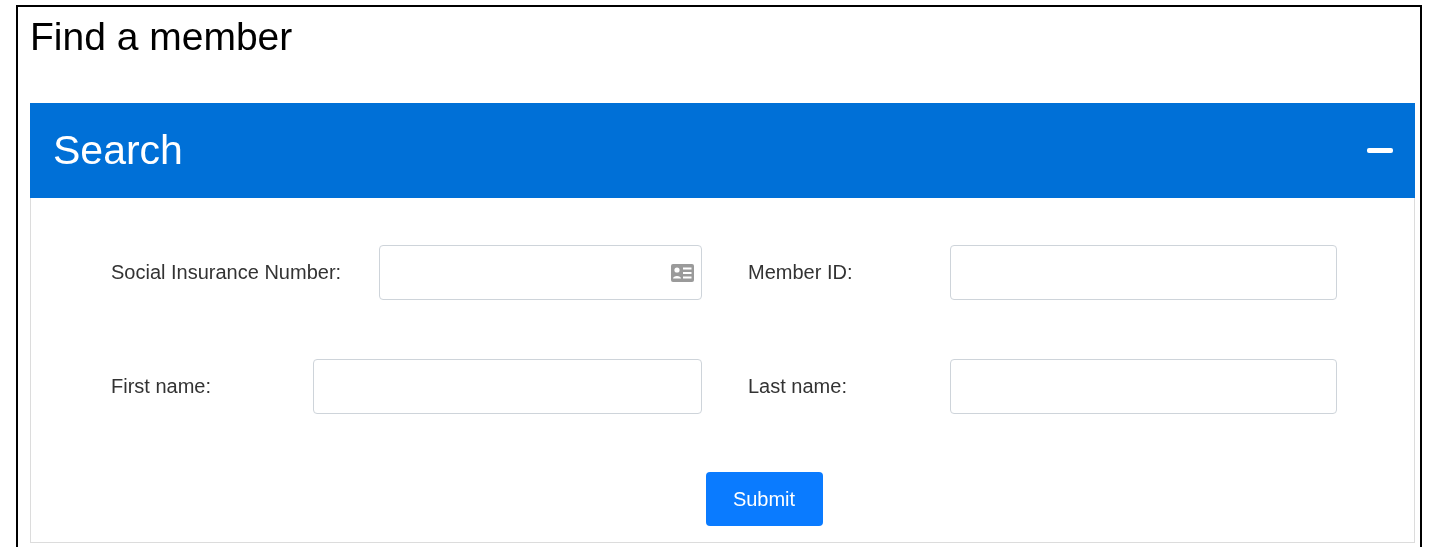 This screenshot has width=1432, height=547. I want to click on id-card-icon, so click(682, 272).